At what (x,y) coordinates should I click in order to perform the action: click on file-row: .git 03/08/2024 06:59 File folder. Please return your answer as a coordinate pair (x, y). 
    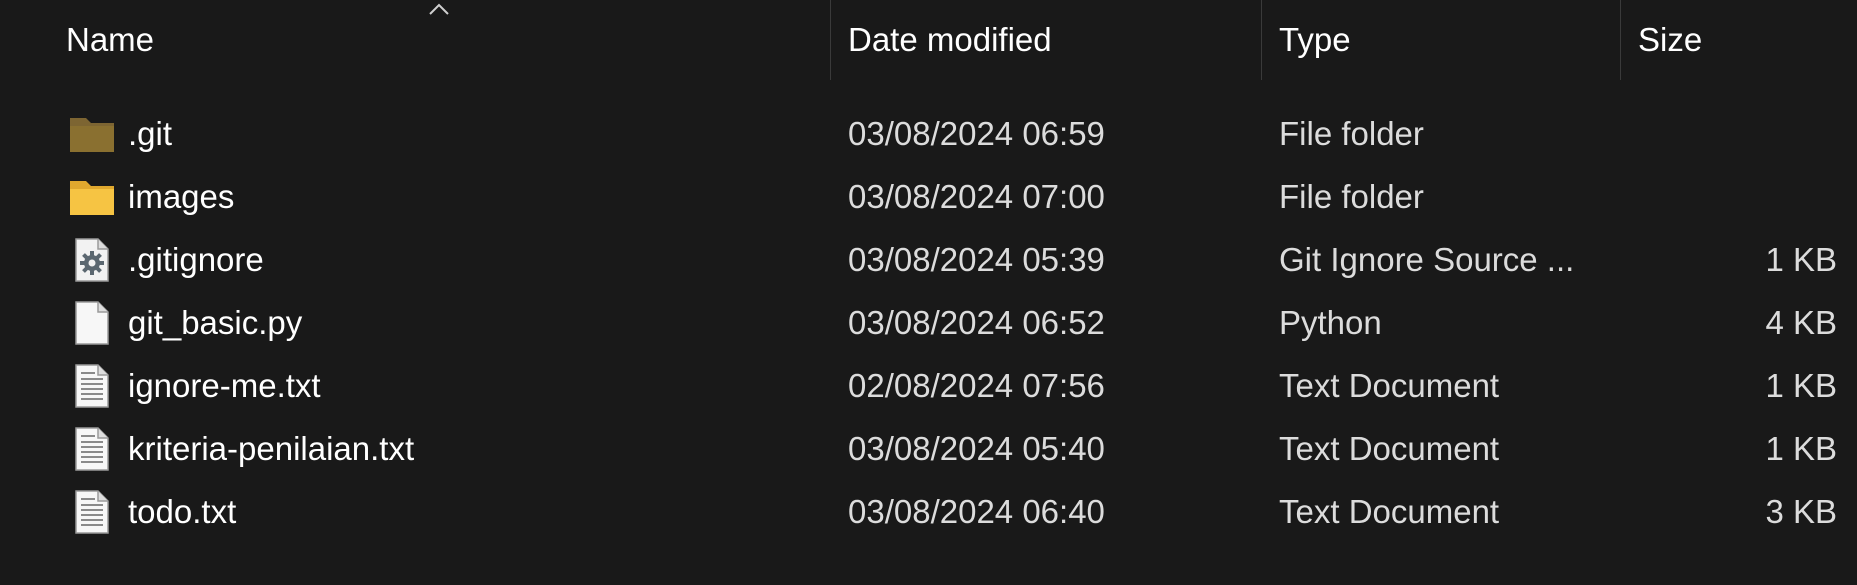
    Looking at the image, I should click on (928, 133).